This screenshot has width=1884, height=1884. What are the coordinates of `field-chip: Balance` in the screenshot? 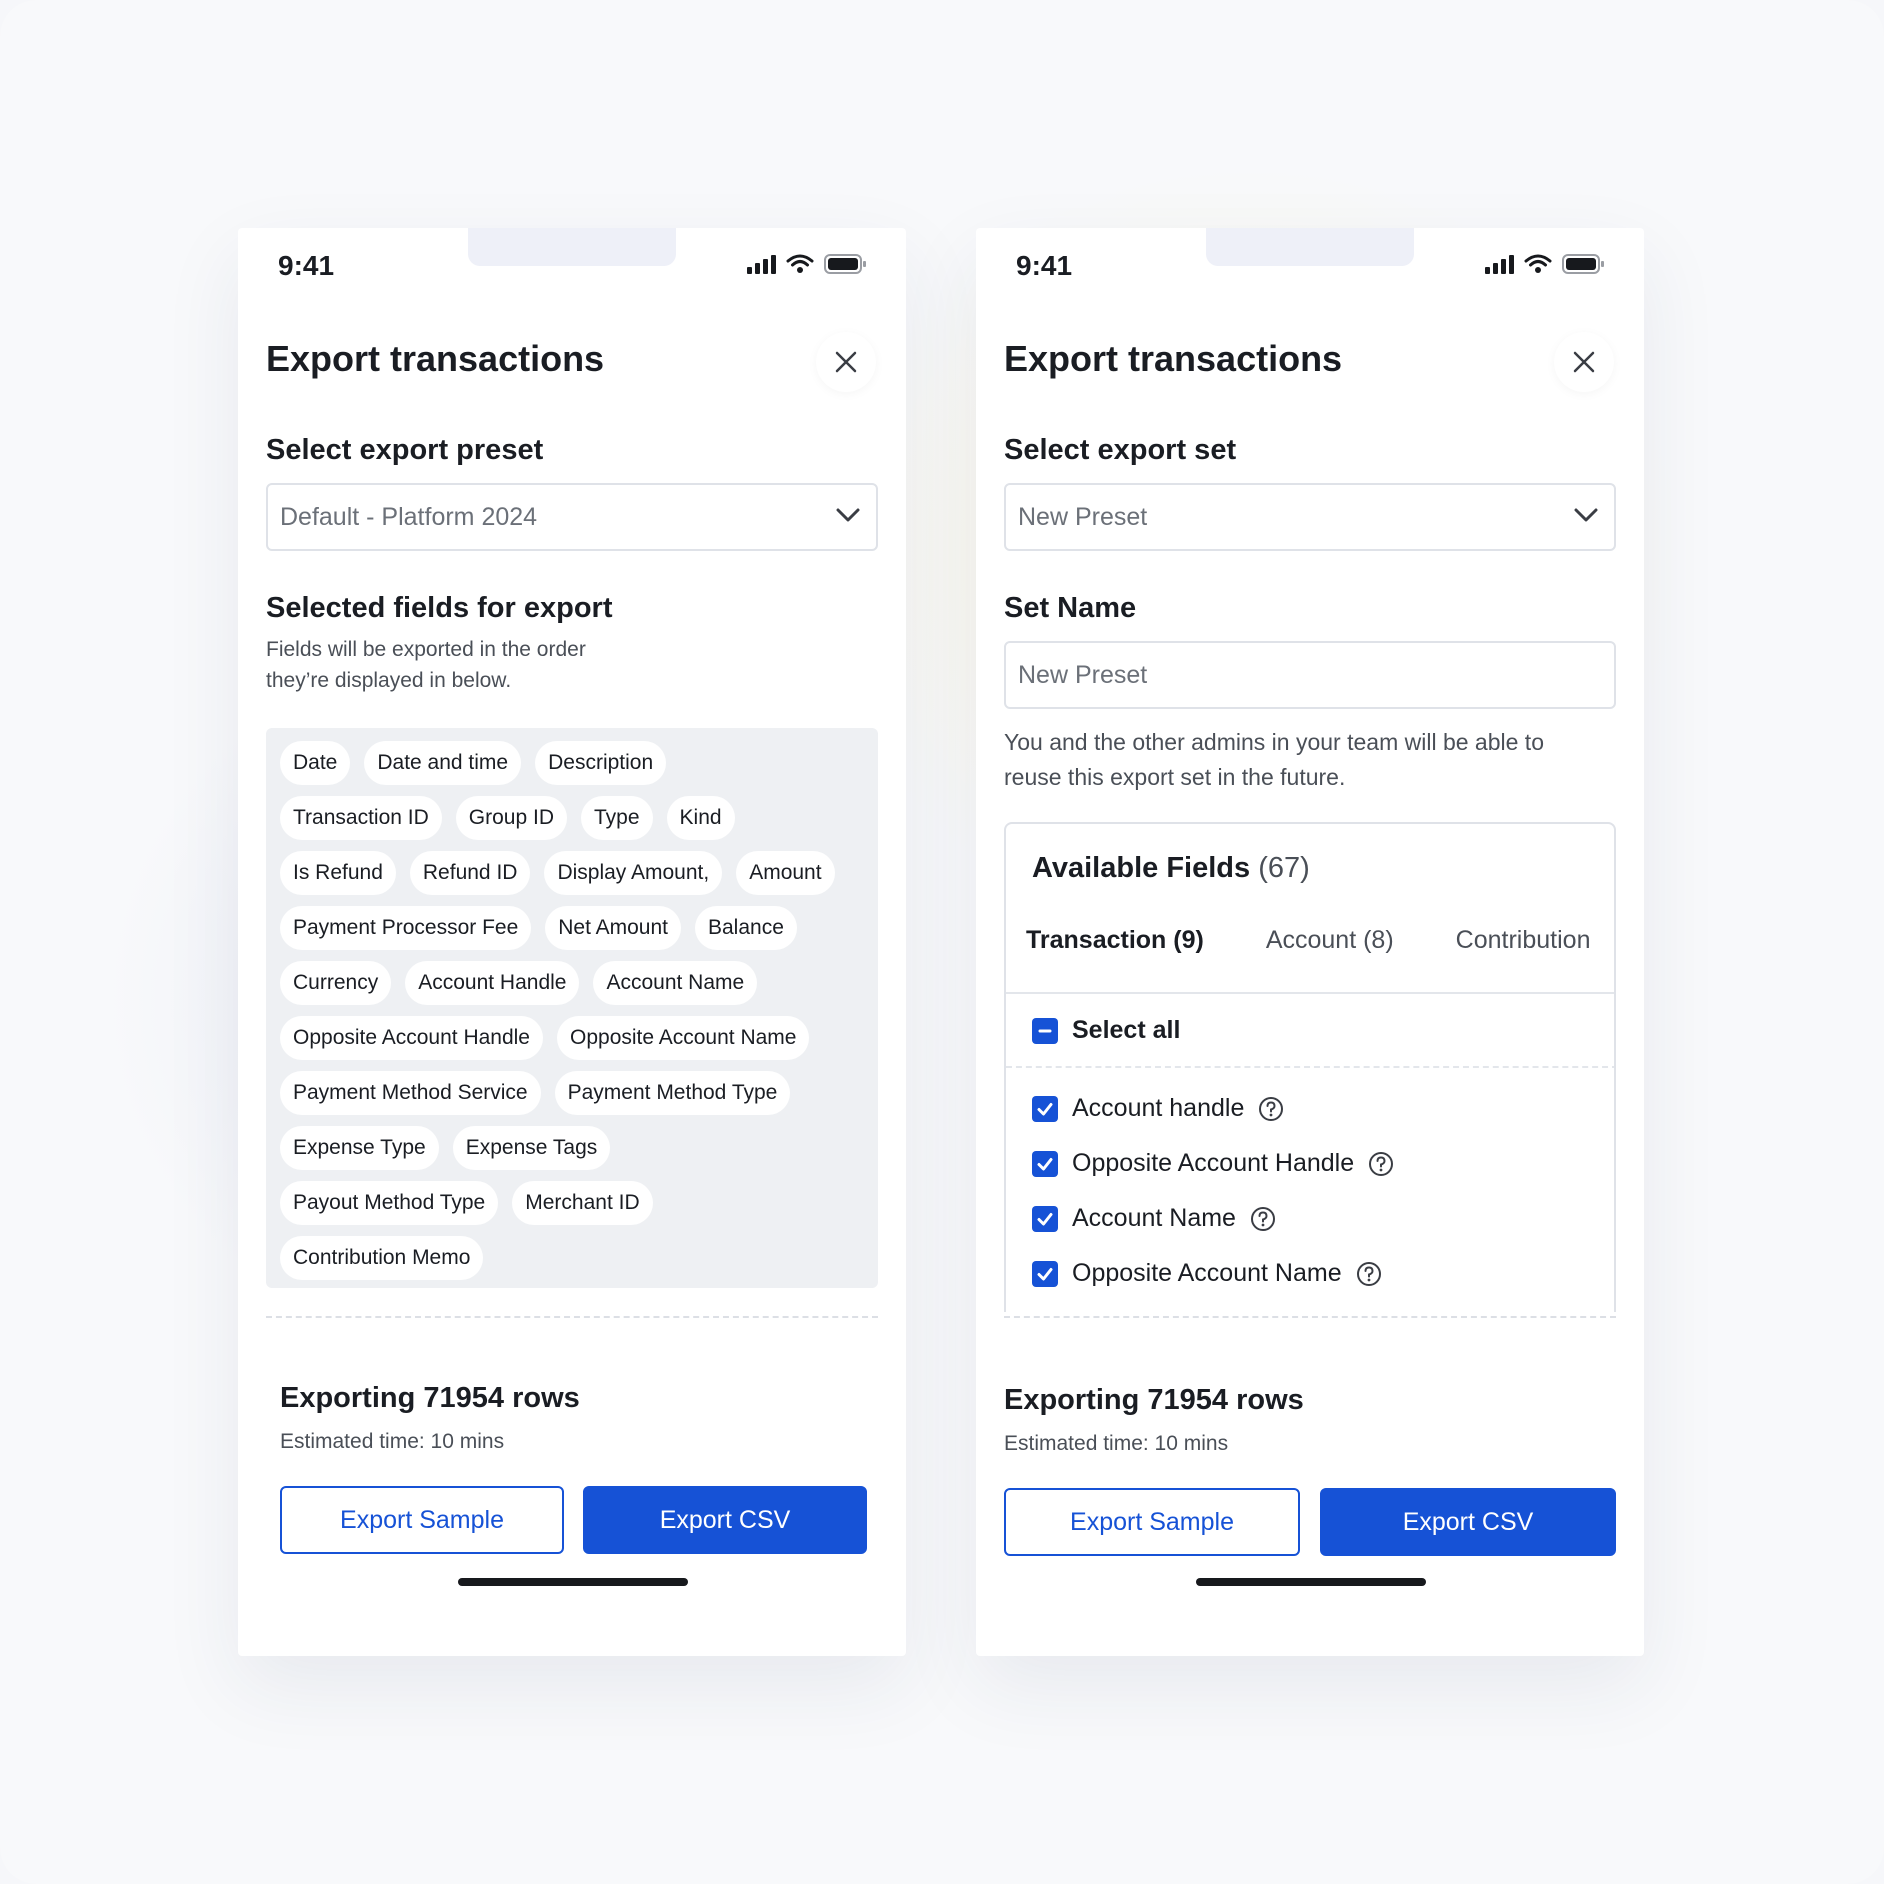 It's located at (746, 928).